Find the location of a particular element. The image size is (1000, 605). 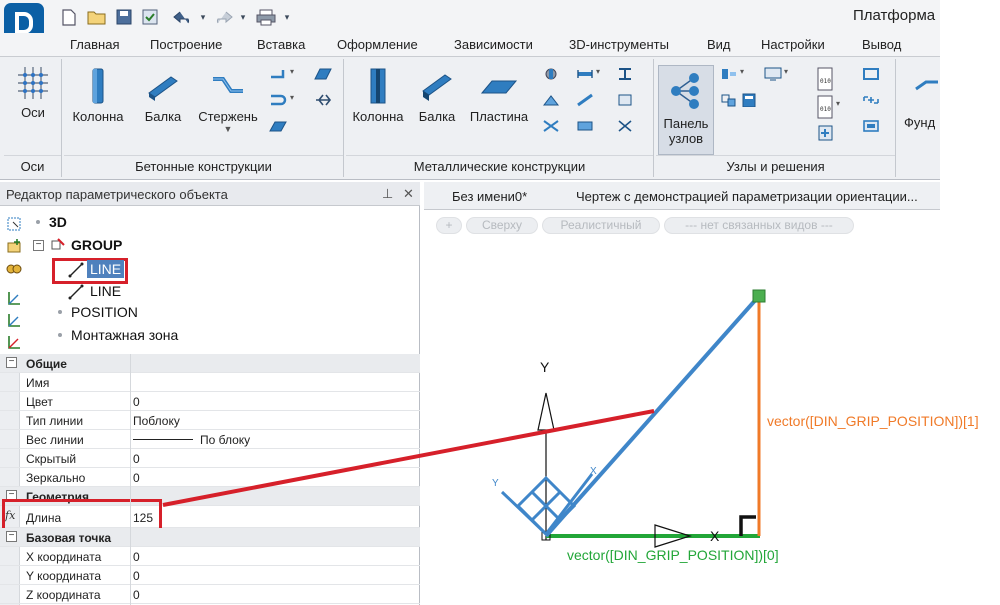

plane-icon is located at coordinates (323, 74).